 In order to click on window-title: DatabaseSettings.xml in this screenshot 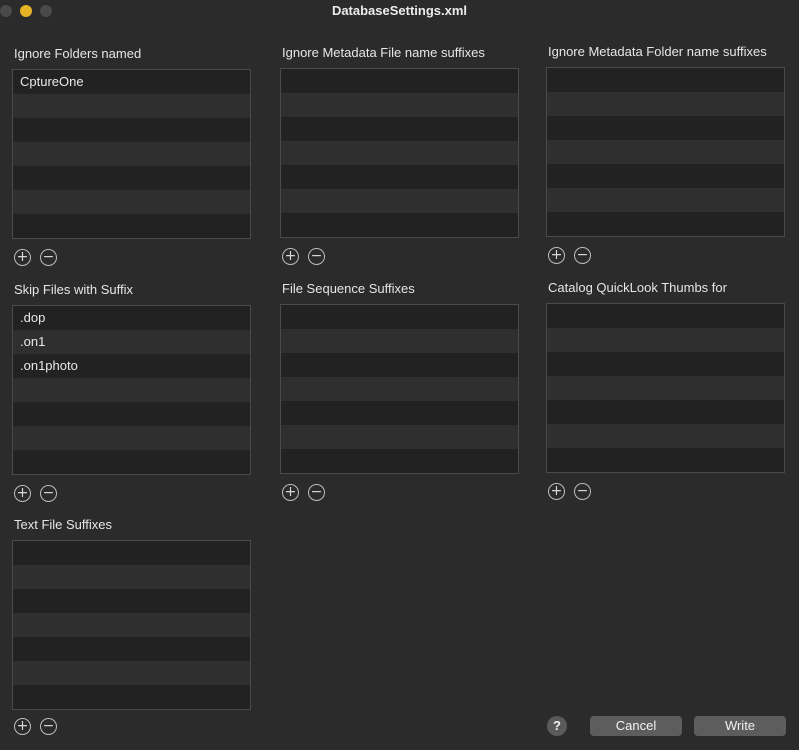, I will do `click(399, 10)`.